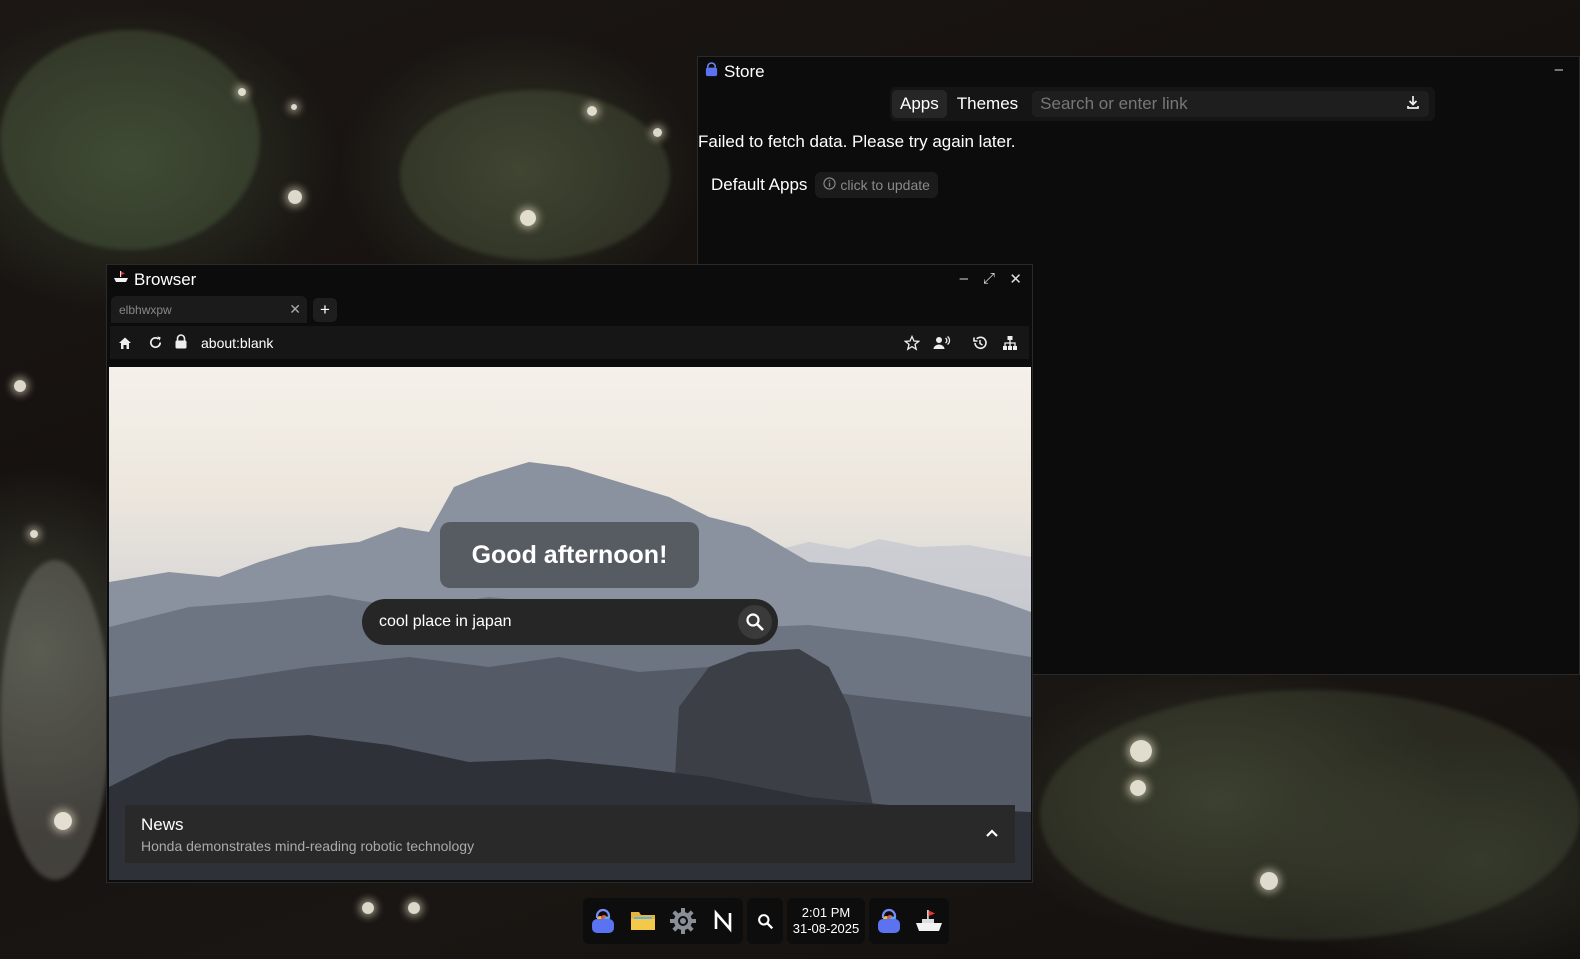 Image resolution: width=1580 pixels, height=959 pixels. Describe the element at coordinates (162, 824) in the screenshot. I see `news-title: News` at that location.